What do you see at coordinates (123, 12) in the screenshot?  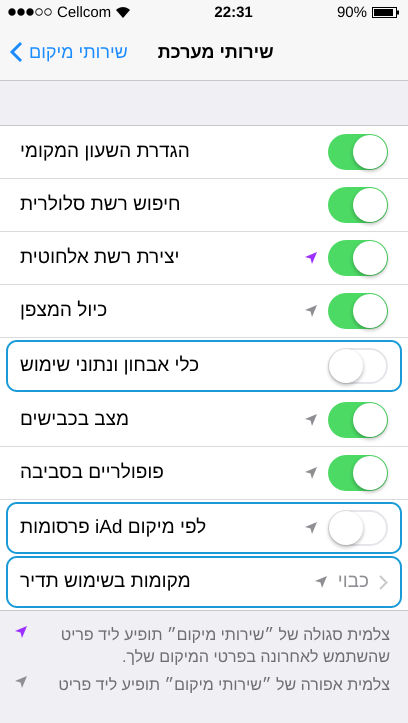 I see `wifi-icon` at bounding box center [123, 12].